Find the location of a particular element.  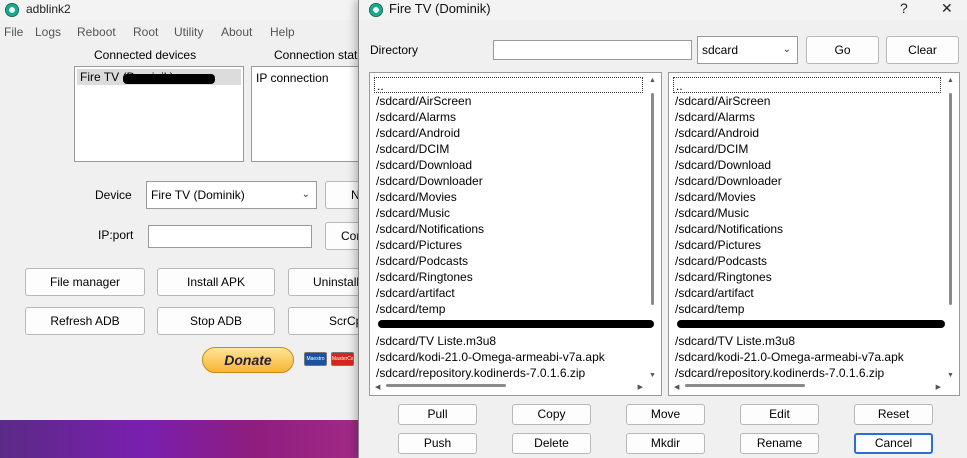

donate-button: Donate is located at coordinates (248, 360).